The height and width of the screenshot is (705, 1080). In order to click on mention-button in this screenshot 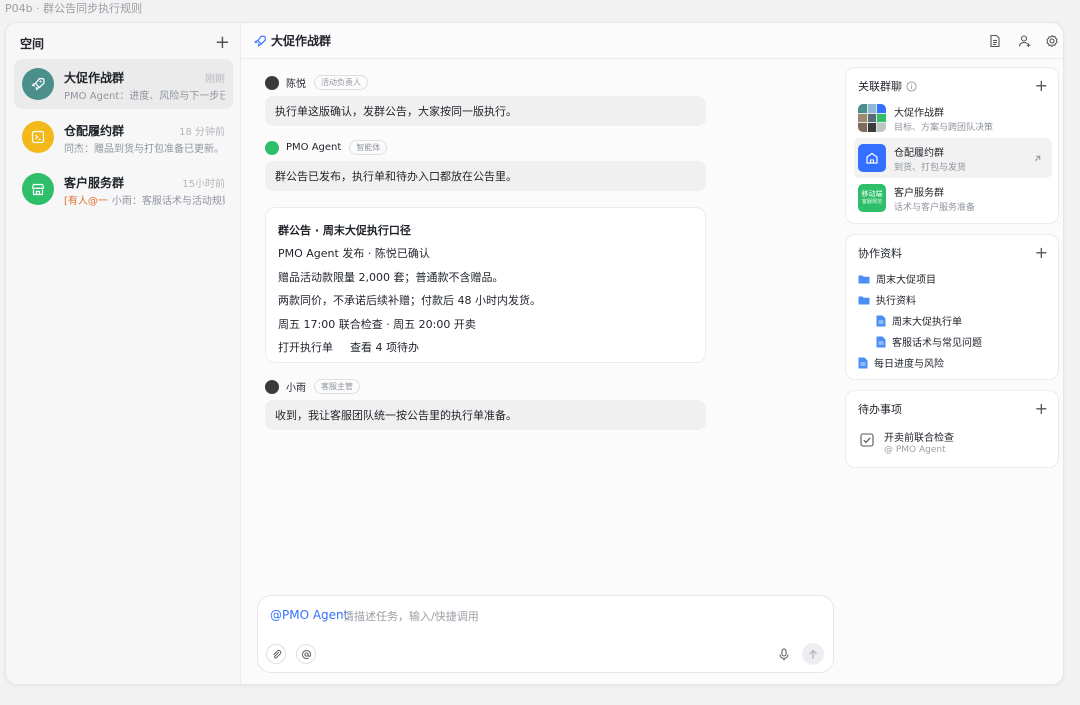, I will do `click(306, 654)`.